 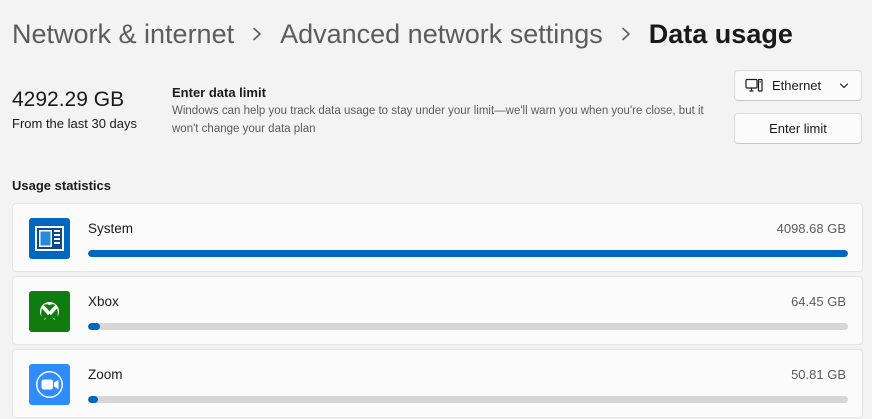 What do you see at coordinates (123, 34) in the screenshot?
I see `breadcrumb-network-internet: Network & internet` at bounding box center [123, 34].